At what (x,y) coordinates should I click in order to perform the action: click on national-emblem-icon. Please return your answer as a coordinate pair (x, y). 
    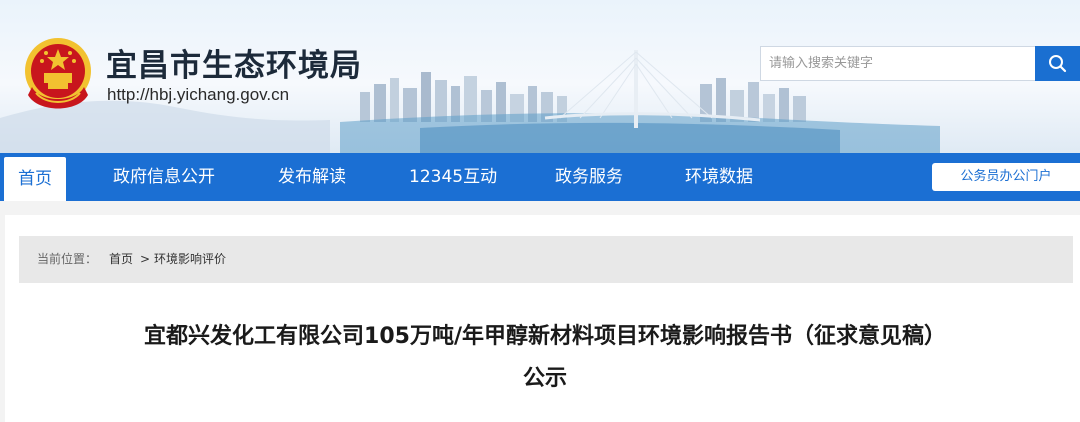
    Looking at the image, I should click on (58, 73).